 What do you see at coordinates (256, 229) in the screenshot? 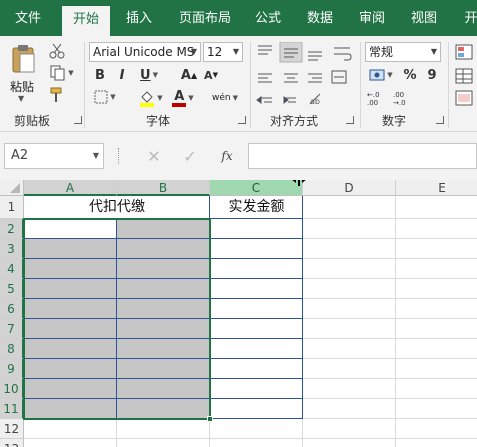
I see `cell-c2` at bounding box center [256, 229].